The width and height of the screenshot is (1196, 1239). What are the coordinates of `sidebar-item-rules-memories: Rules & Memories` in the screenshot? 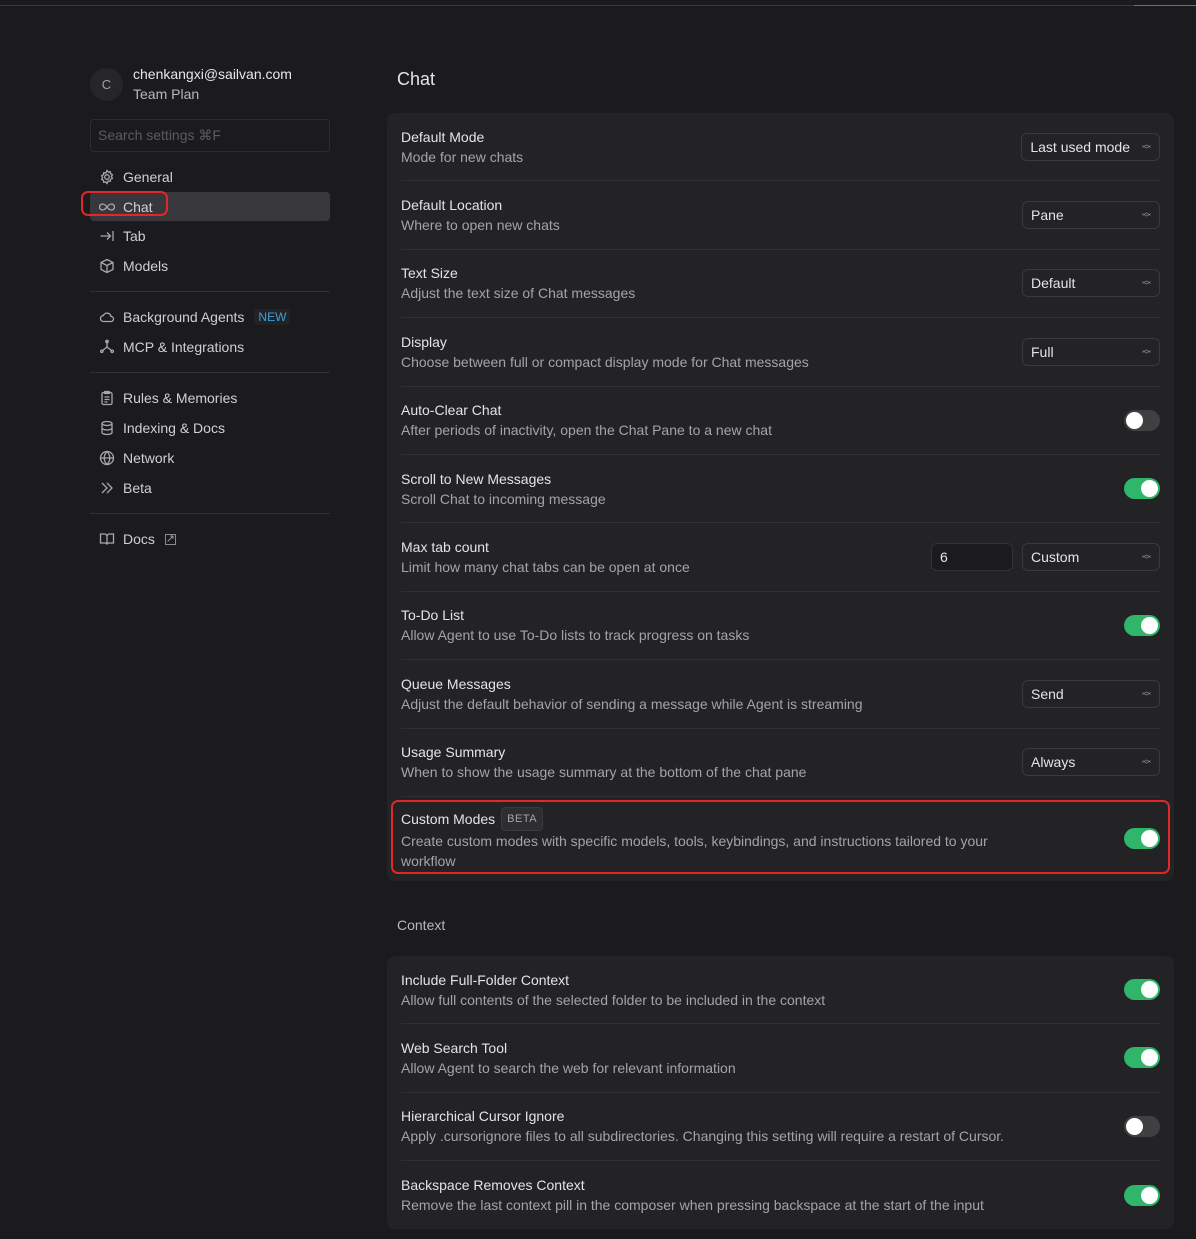 It's located at (210, 398).